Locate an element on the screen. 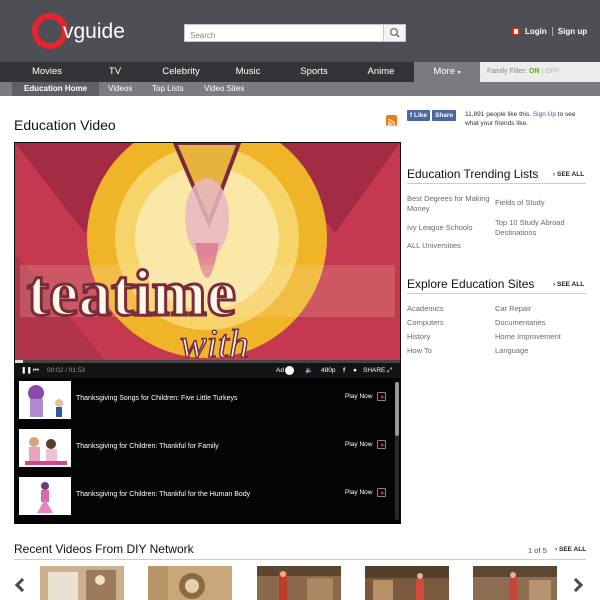 Image resolution: width=600 pixels, height=600 pixels. scrollbar-thumb is located at coordinates (397, 409).